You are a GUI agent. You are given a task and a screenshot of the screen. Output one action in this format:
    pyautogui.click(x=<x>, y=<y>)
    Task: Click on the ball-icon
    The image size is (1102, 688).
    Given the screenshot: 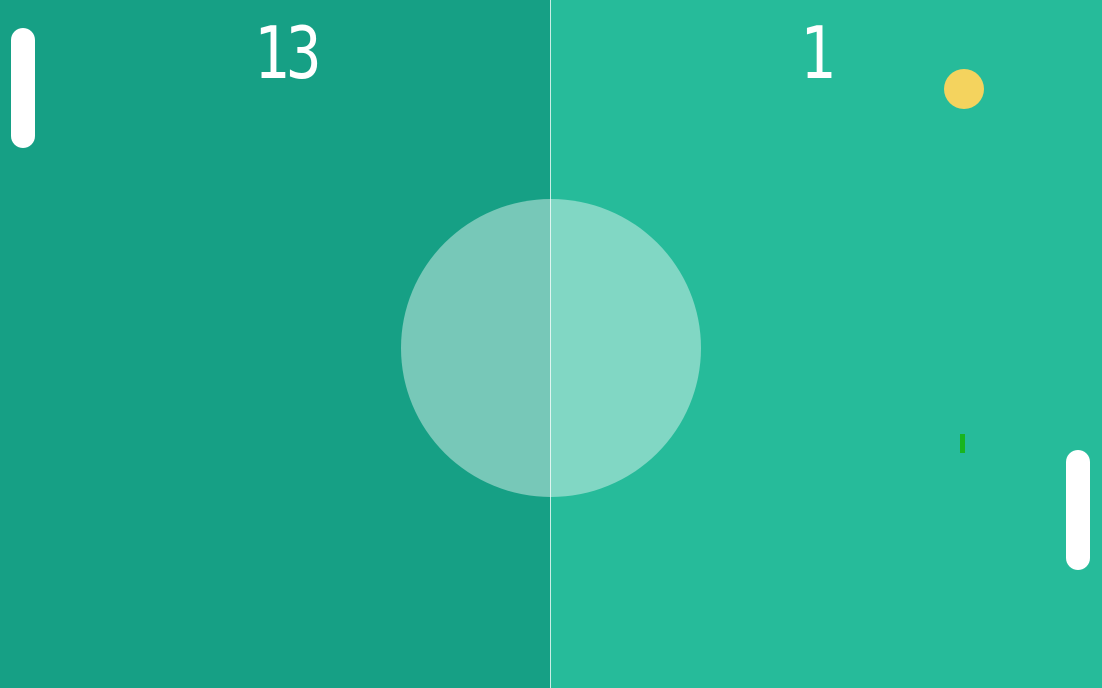 What is the action you would take?
    pyautogui.click(x=964, y=89)
    